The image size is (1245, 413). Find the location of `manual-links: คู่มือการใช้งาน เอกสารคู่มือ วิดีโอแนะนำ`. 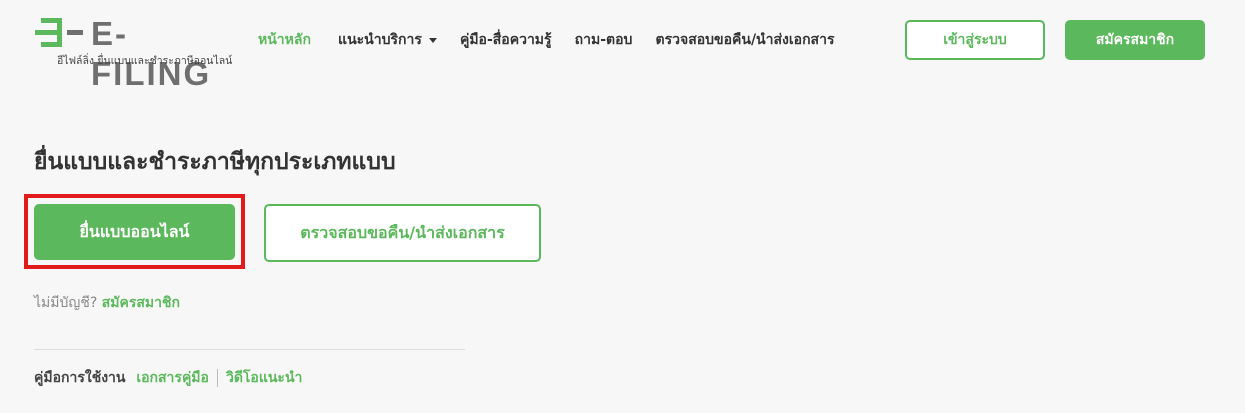

manual-links: คู่มือการใช้งาน เอกสารคู่มือ วิดีโอแนะนำ is located at coordinates (168, 378).